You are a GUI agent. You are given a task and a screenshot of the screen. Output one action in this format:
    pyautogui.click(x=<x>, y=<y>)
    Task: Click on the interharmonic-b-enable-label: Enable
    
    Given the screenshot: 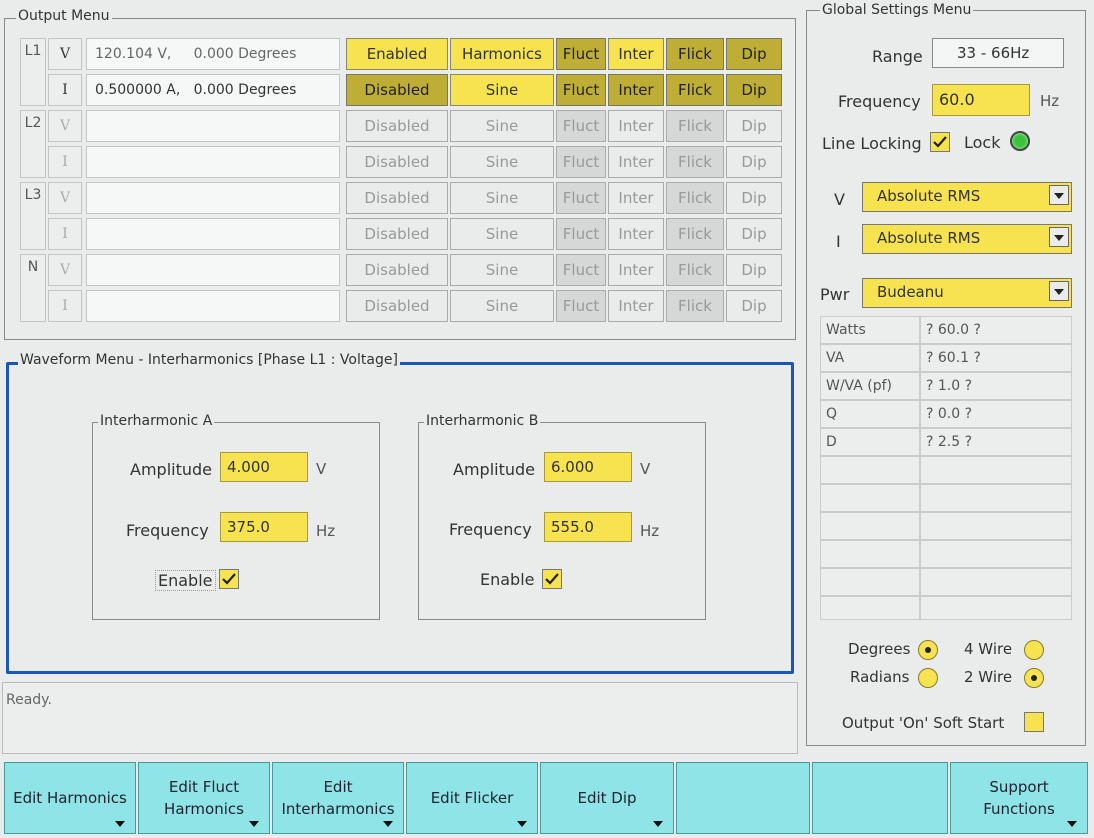 What is the action you would take?
    pyautogui.click(x=507, y=579)
    